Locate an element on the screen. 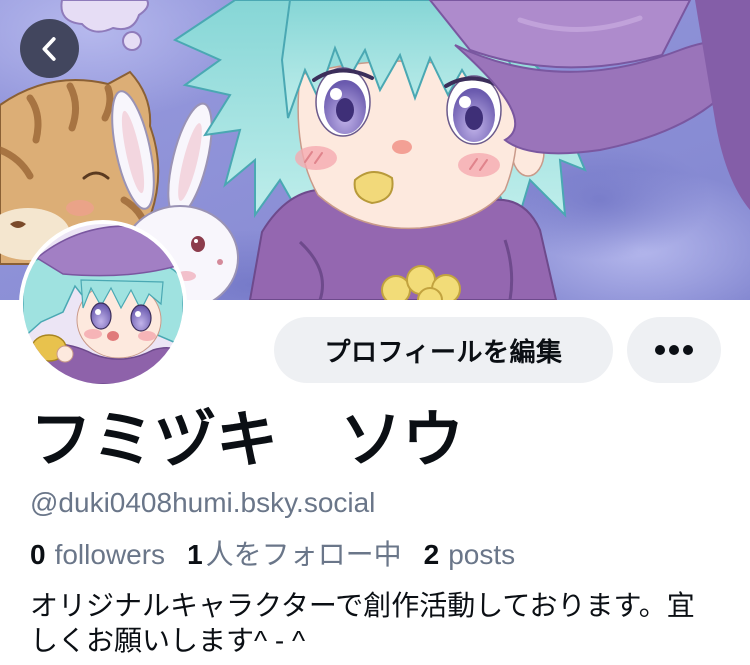 The image size is (750, 665). followers-count: 0 is located at coordinates (38, 554).